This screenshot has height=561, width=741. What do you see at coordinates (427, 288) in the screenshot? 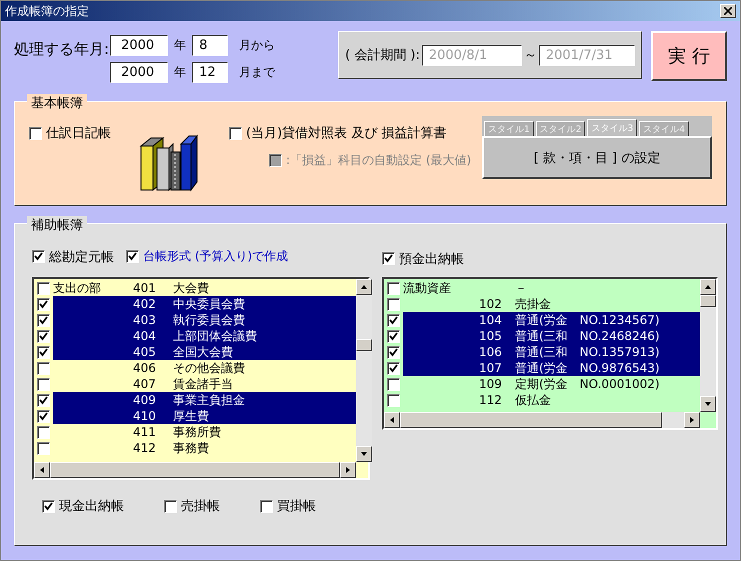
I see `group-cell-text: 流動資産` at bounding box center [427, 288].